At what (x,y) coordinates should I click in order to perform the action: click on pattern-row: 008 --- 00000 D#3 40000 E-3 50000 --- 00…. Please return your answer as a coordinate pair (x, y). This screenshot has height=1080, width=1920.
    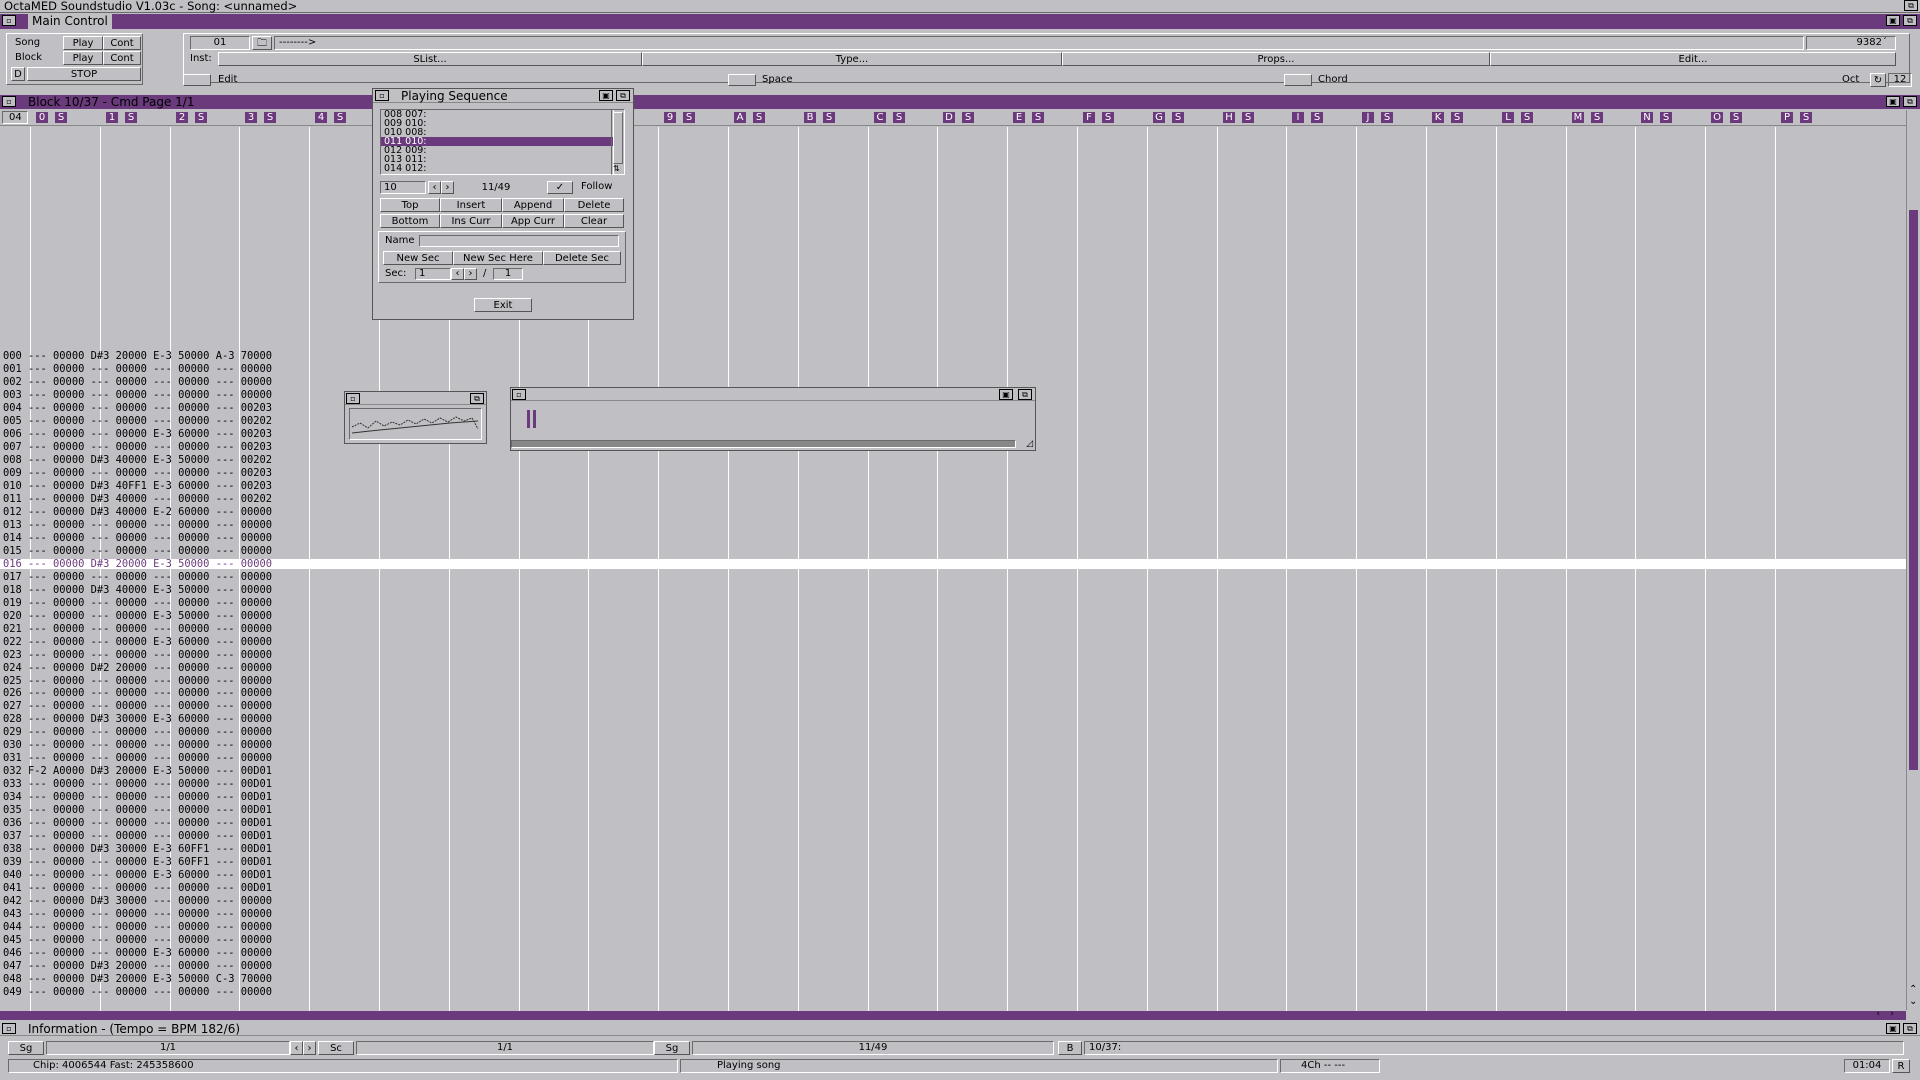
    Looking at the image, I should click on (137, 460).